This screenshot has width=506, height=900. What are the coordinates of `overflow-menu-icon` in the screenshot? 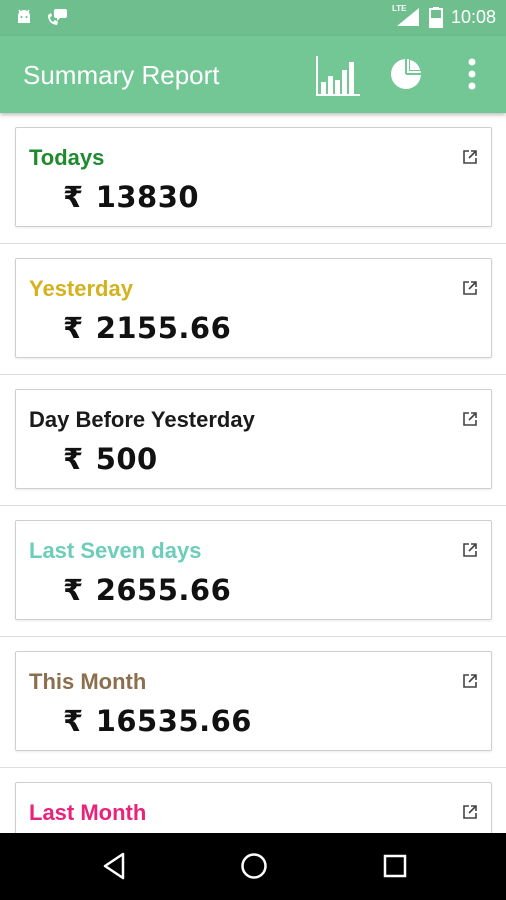 It's located at (472, 74).